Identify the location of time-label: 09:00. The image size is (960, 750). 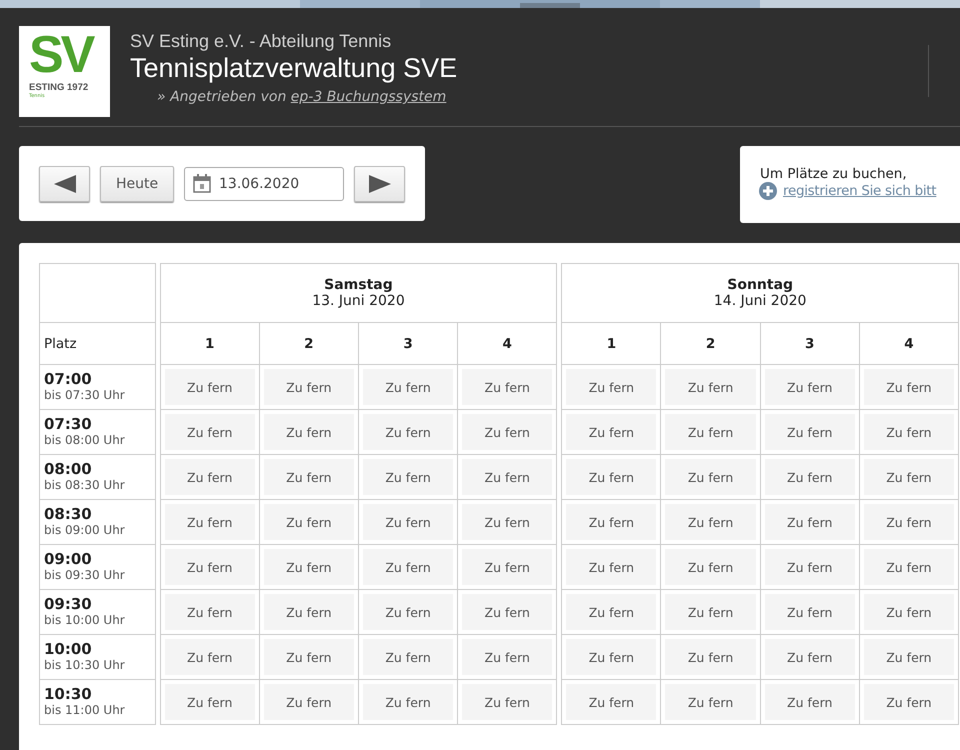
(68, 559).